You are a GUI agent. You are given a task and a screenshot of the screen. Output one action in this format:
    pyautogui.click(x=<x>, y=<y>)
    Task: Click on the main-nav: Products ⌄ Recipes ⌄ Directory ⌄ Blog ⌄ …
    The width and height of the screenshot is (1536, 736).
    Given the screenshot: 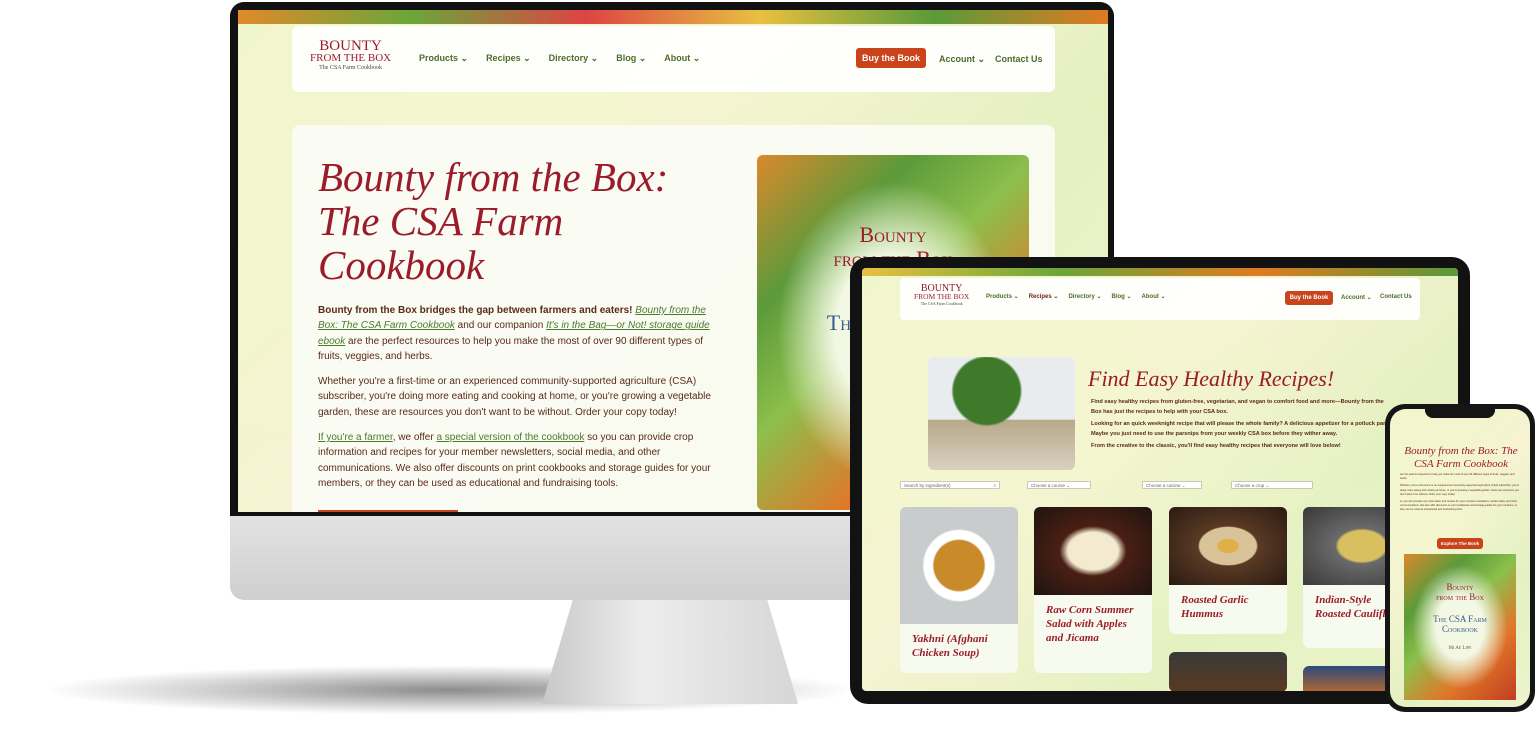 What is the action you would take?
    pyautogui.click(x=568, y=58)
    